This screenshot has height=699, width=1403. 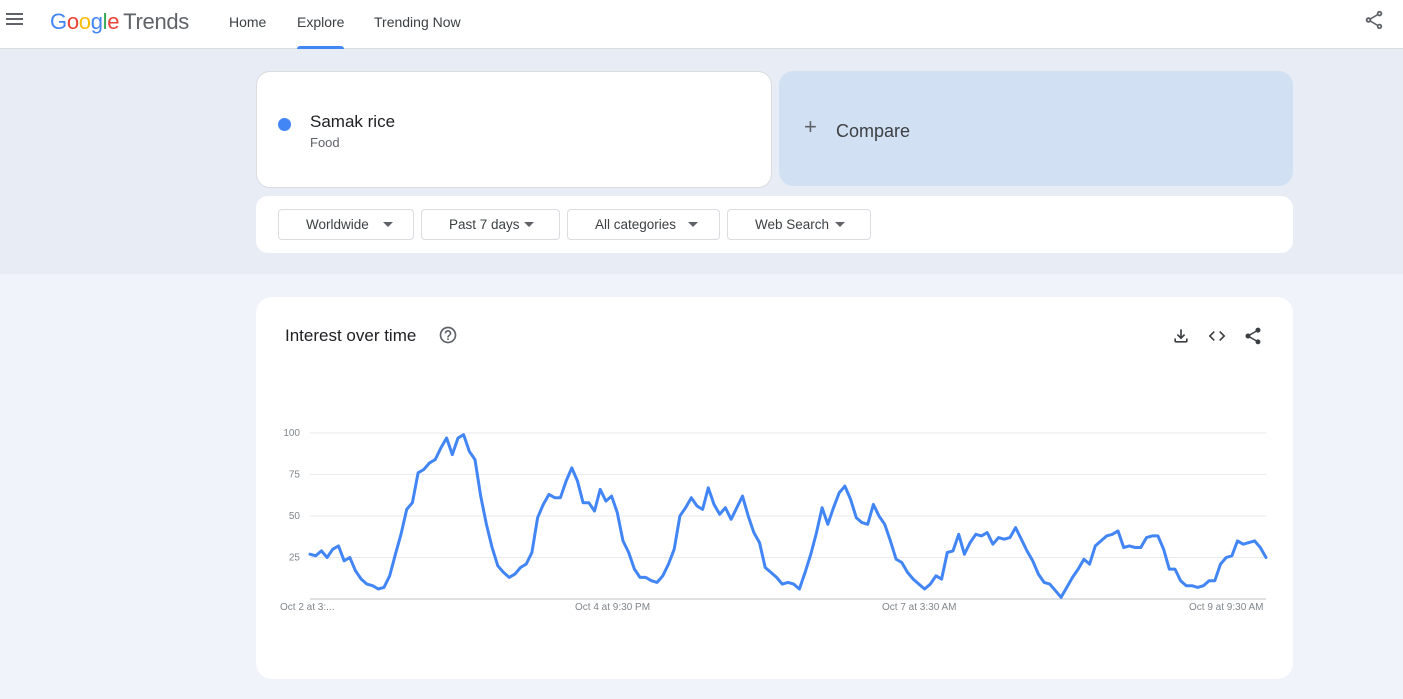 I want to click on nav-tab-explore: Explore, so click(x=321, y=24).